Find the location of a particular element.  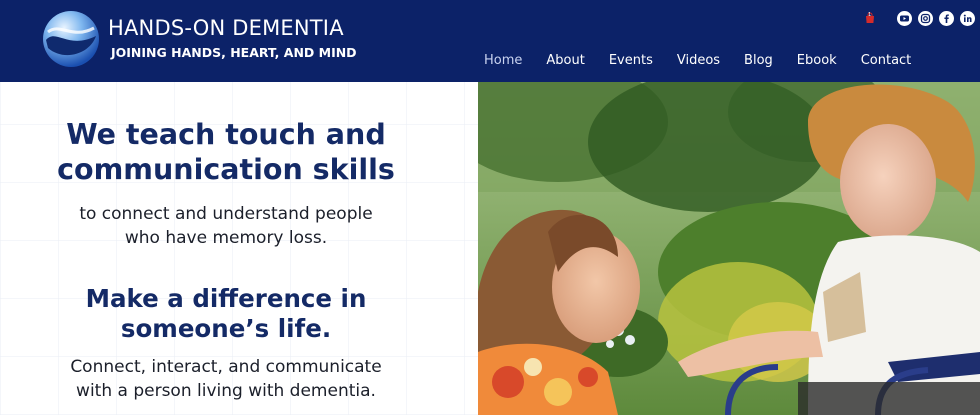

hero-headline-1: We teach touch and communication skills is located at coordinates (226, 153).